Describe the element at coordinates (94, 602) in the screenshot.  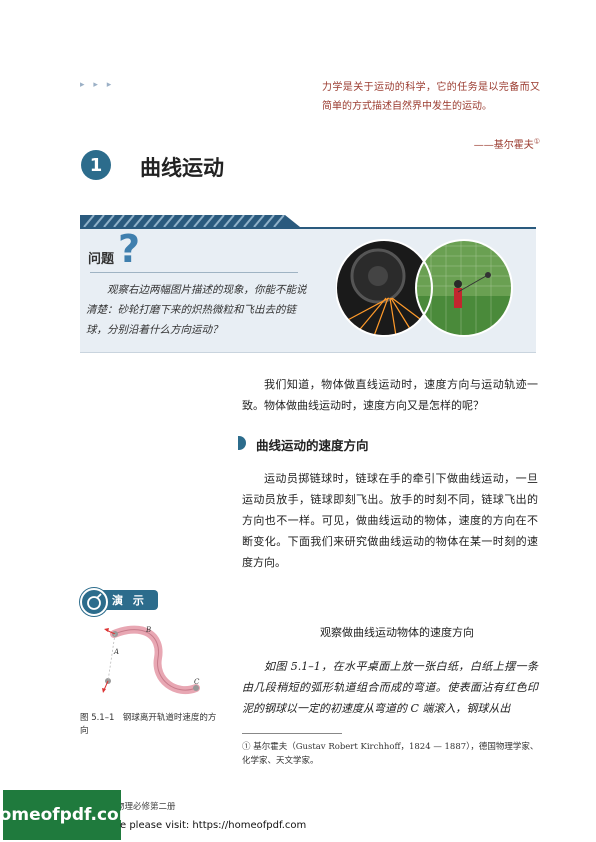
I see `demo-icon` at that location.